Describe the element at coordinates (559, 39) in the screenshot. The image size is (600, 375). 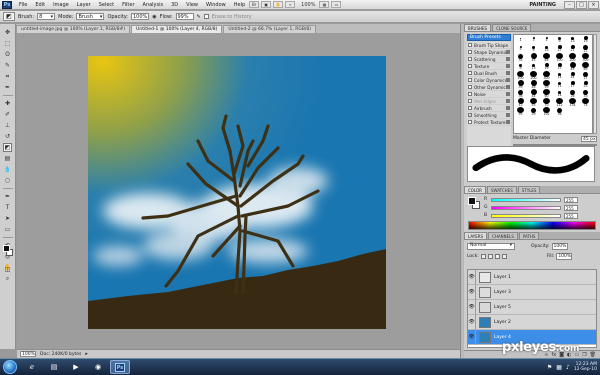
I see `brush-tip-cell: 9` at that location.